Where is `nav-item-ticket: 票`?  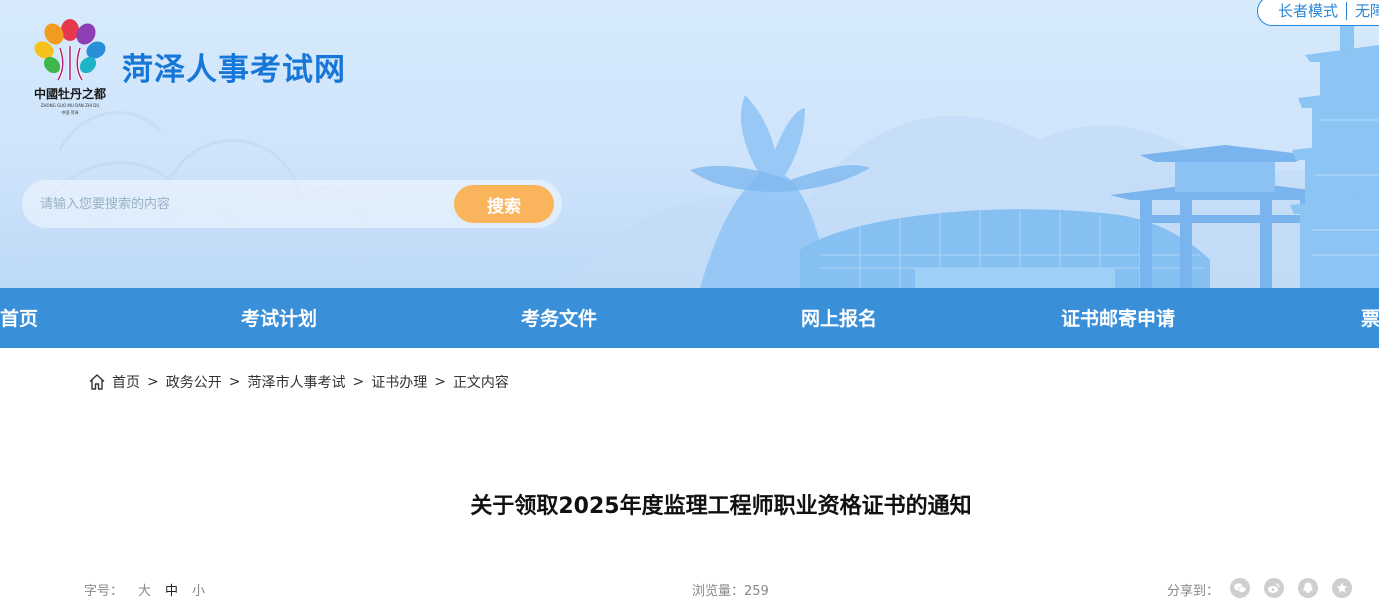 nav-item-ticket: 票 is located at coordinates (1370, 318).